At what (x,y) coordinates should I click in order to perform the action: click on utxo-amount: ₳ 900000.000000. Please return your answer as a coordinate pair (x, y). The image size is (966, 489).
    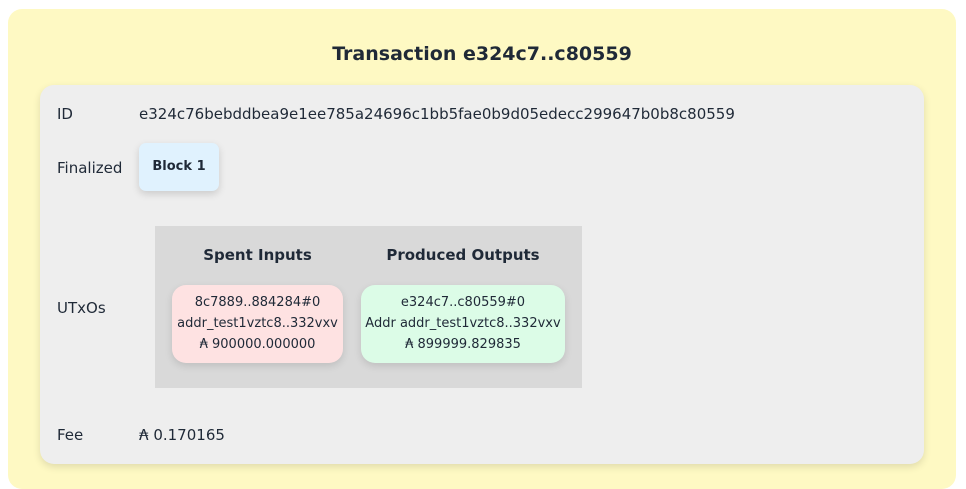
    Looking at the image, I should click on (257, 344).